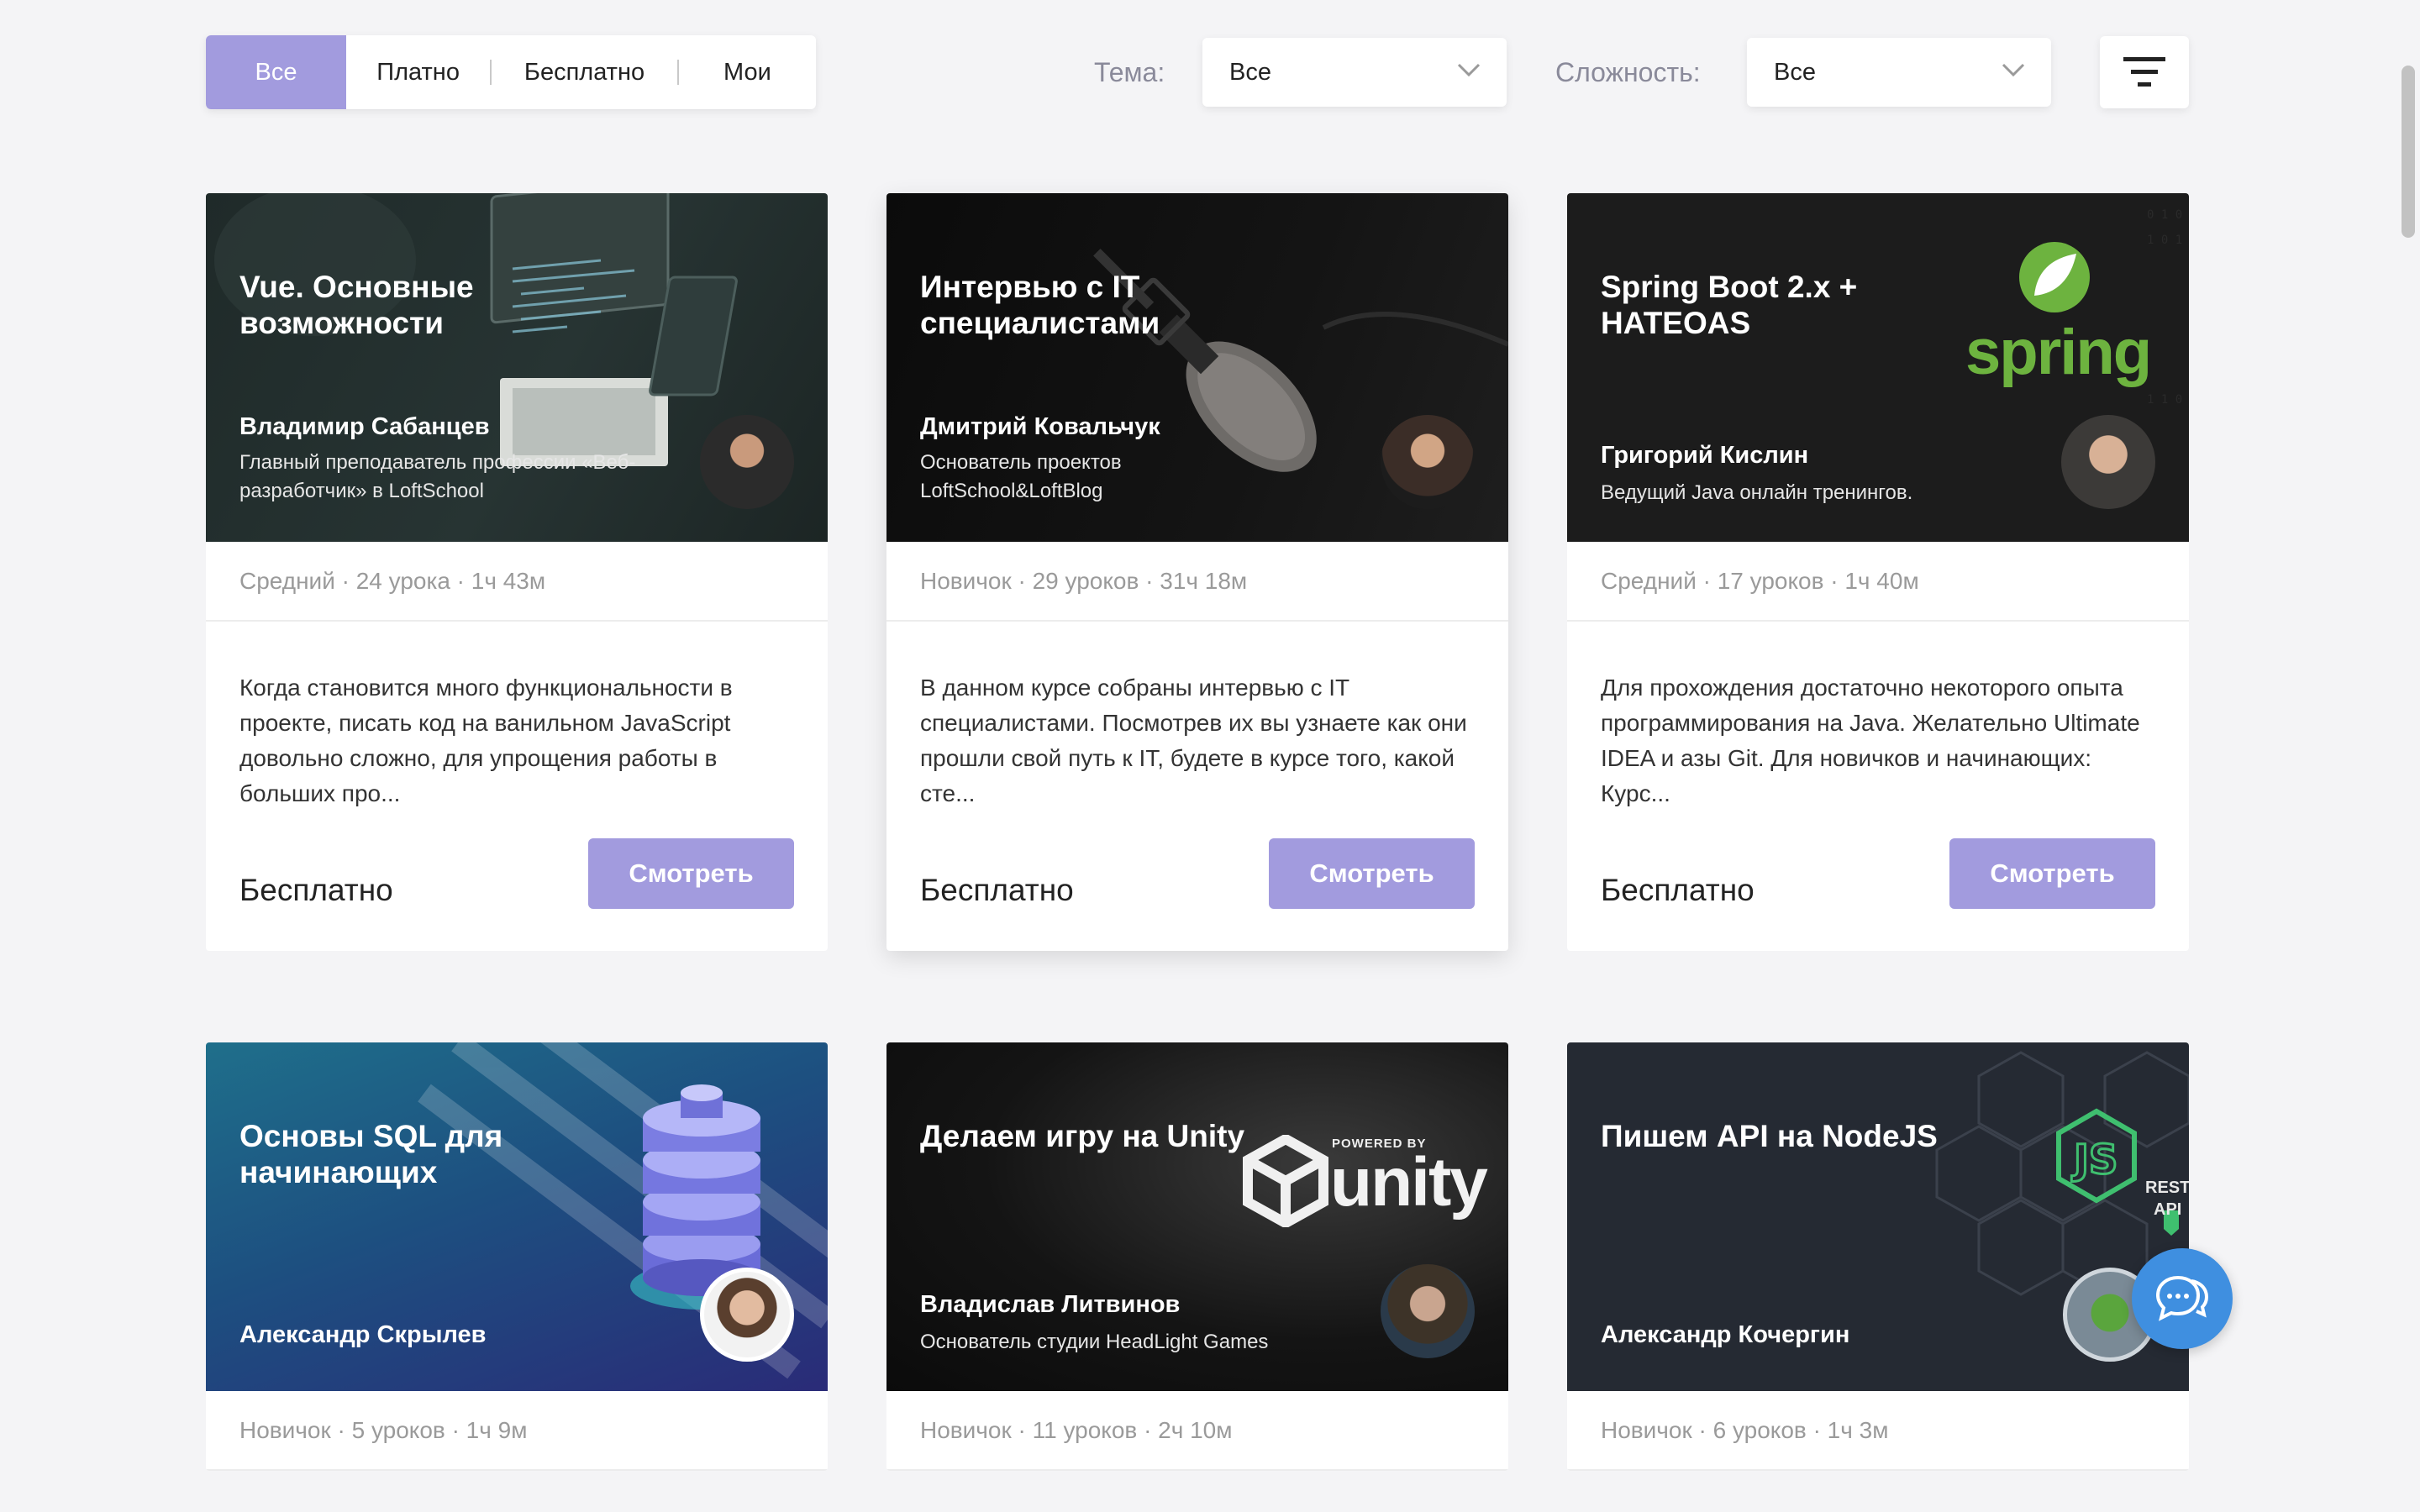  What do you see at coordinates (364, 426) in the screenshot?
I see `course-author: Владимир Сабанцев` at bounding box center [364, 426].